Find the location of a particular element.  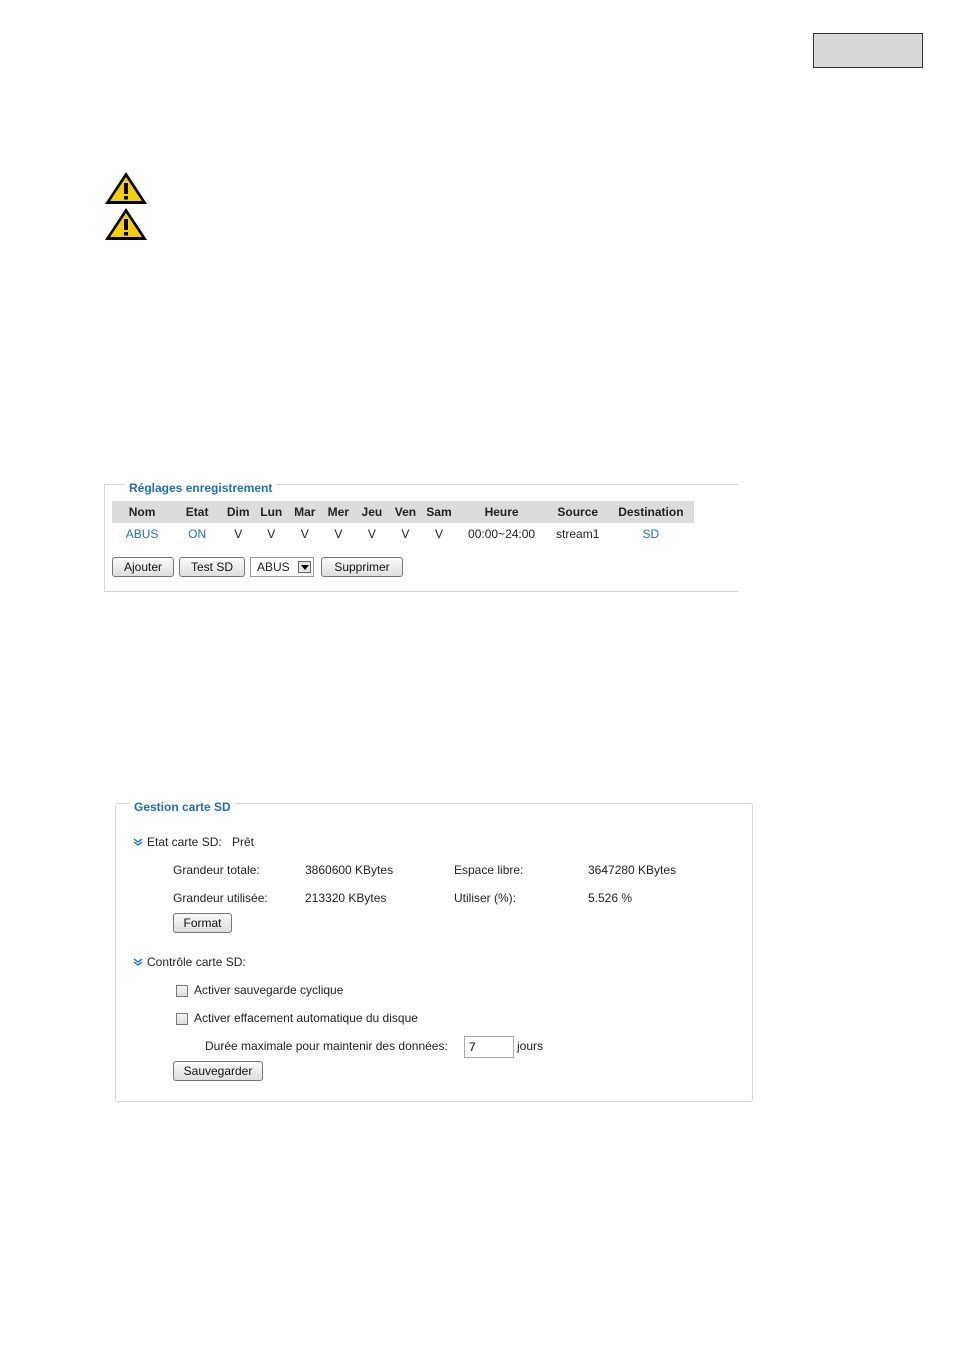

total-size-label: Grandeur totale: is located at coordinates (216, 870).